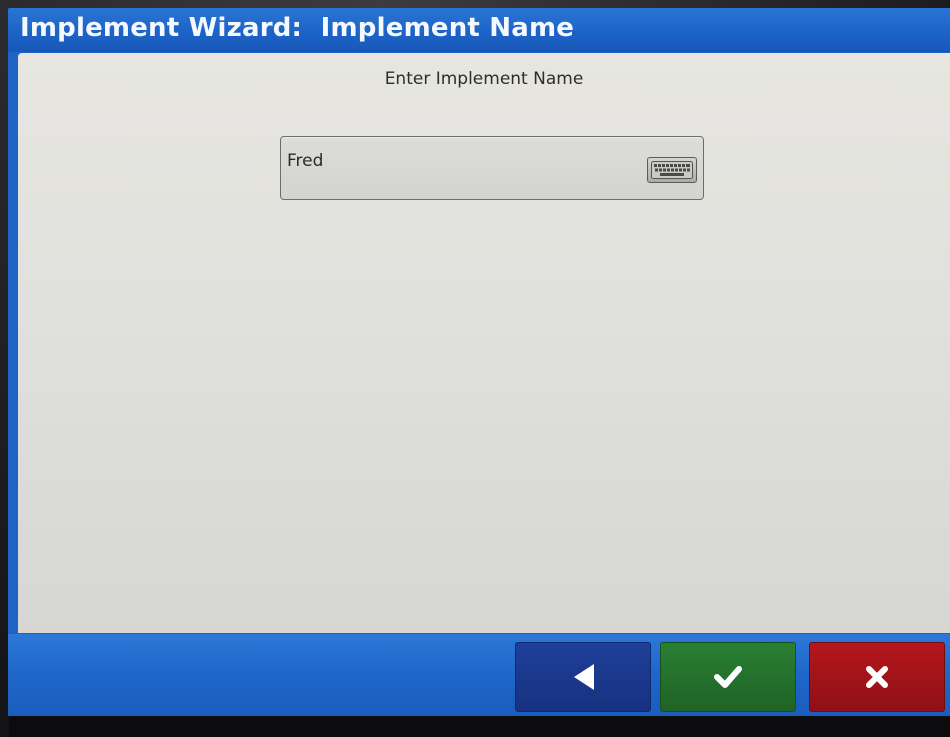  I want to click on name-prompt-label: Enter Implement Name, so click(484, 79).